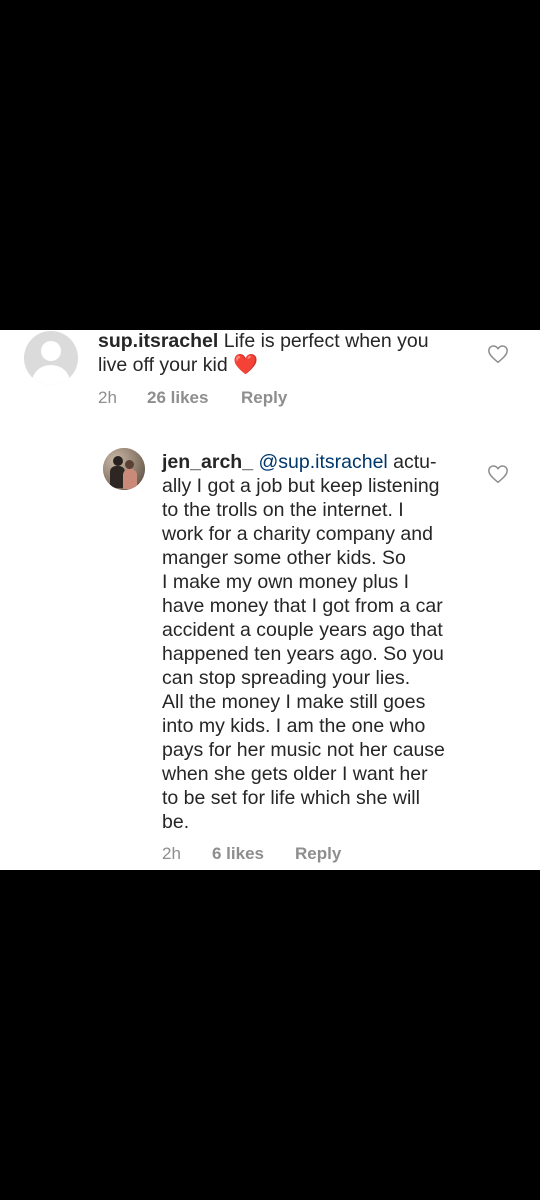 The image size is (540, 1200). I want to click on reply-likes-wrap: 6 likes, so click(238, 854).